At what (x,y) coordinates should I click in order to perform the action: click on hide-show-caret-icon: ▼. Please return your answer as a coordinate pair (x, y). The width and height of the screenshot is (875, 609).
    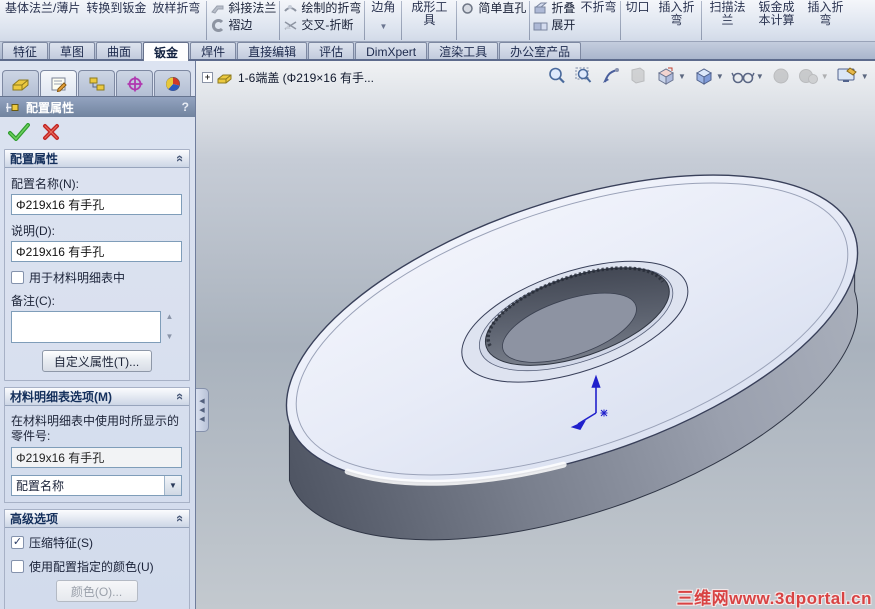
    Looking at the image, I should click on (760, 76).